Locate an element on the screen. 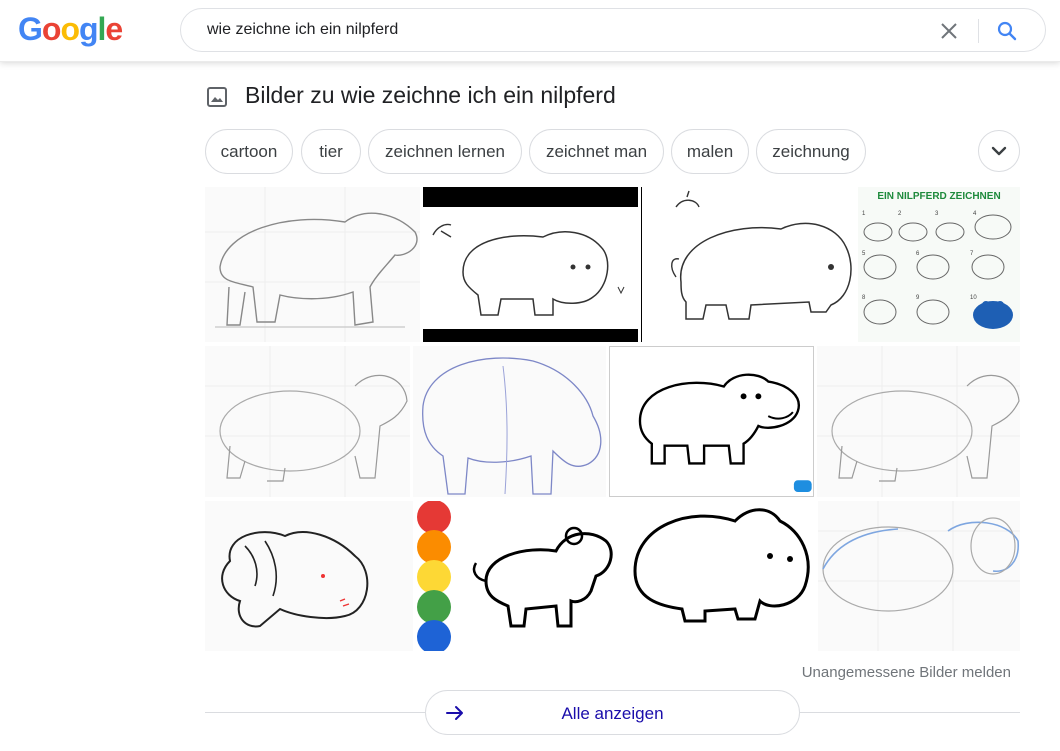 The width and height of the screenshot is (1060, 751). show-all-button: Alle anzeigen is located at coordinates (612, 712).